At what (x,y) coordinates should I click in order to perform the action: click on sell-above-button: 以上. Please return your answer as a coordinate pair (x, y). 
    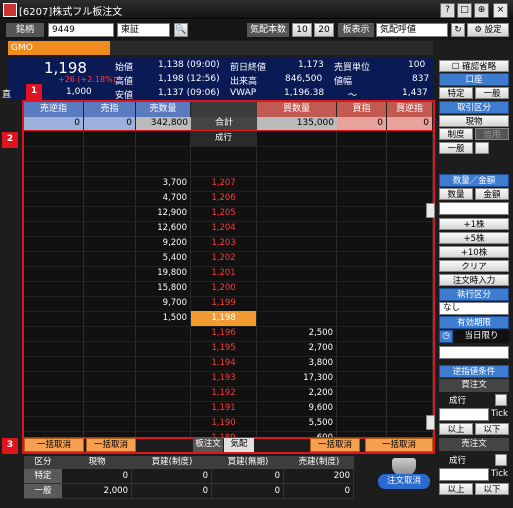
    Looking at the image, I should click on (456, 489).